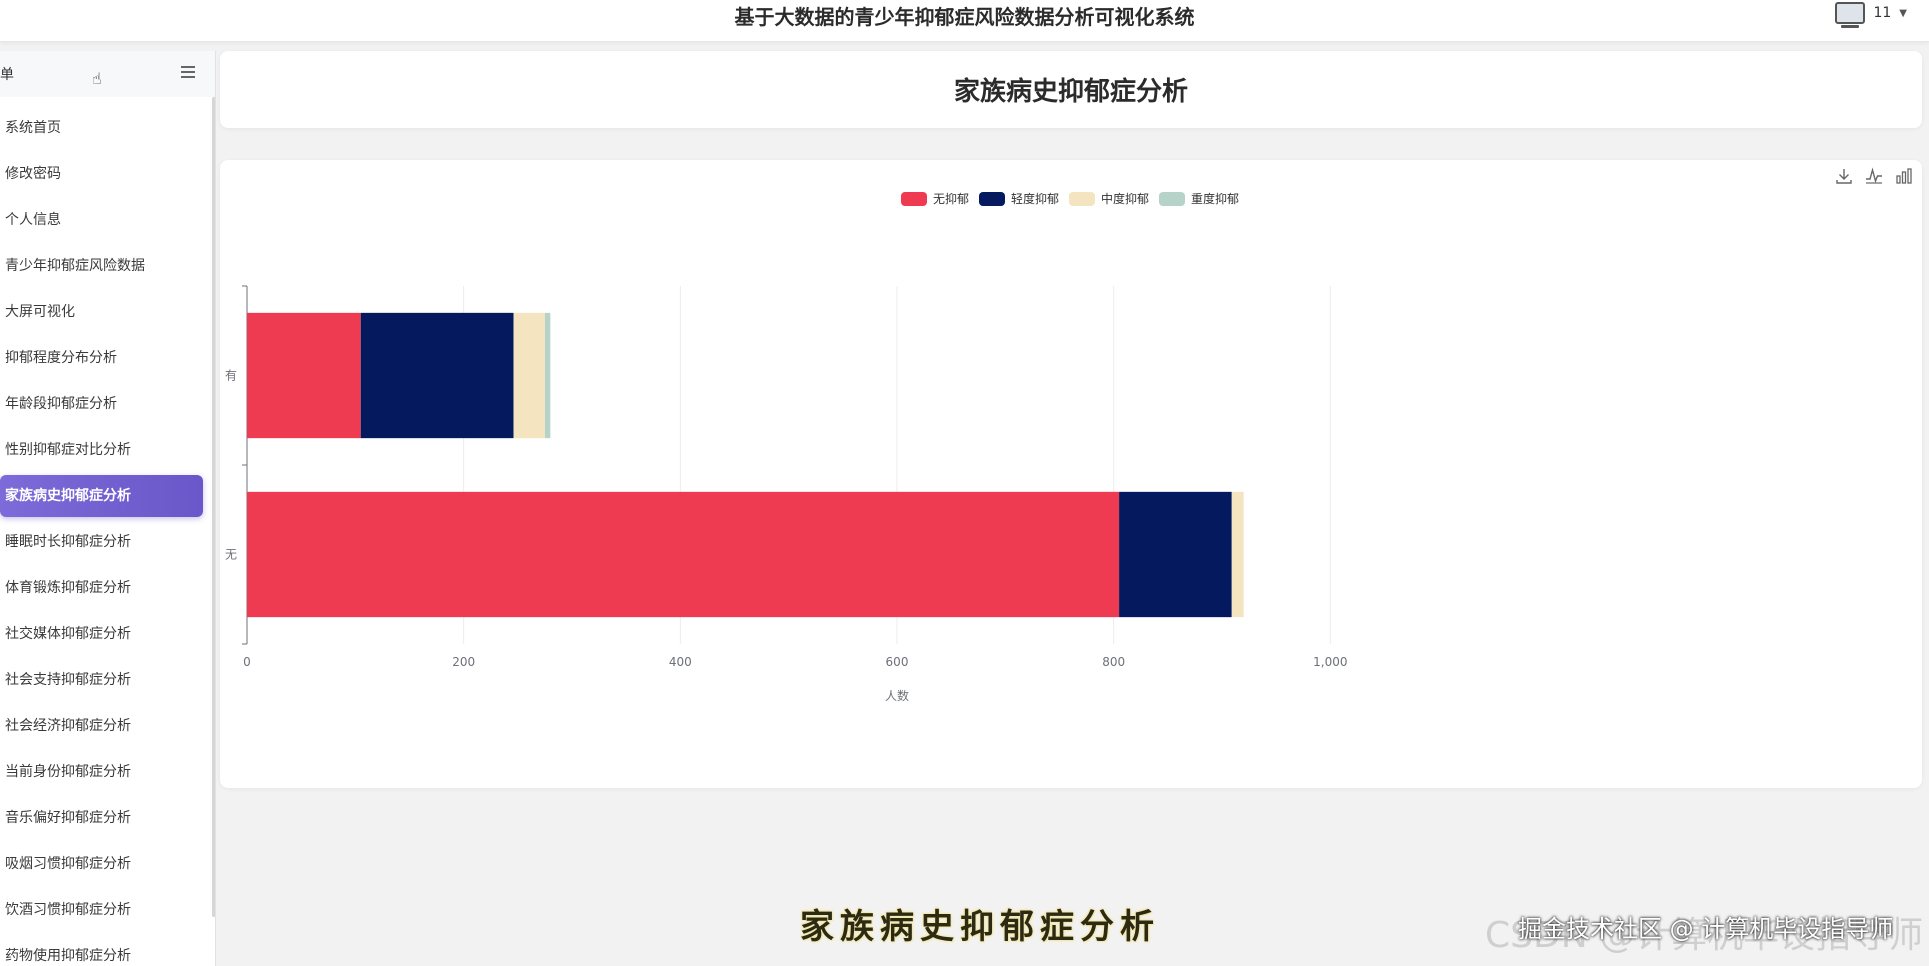  I want to click on video-caption: 家族病史抑郁症分析, so click(980, 927).